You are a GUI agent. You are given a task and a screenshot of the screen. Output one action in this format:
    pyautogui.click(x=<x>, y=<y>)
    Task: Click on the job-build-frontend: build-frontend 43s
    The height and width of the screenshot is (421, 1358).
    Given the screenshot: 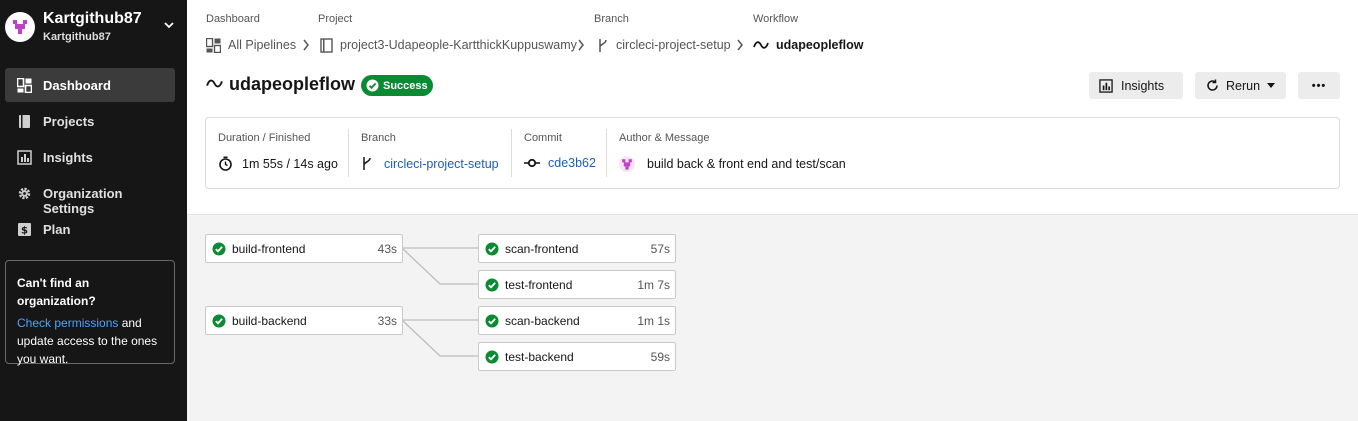 What is the action you would take?
    pyautogui.click(x=304, y=248)
    